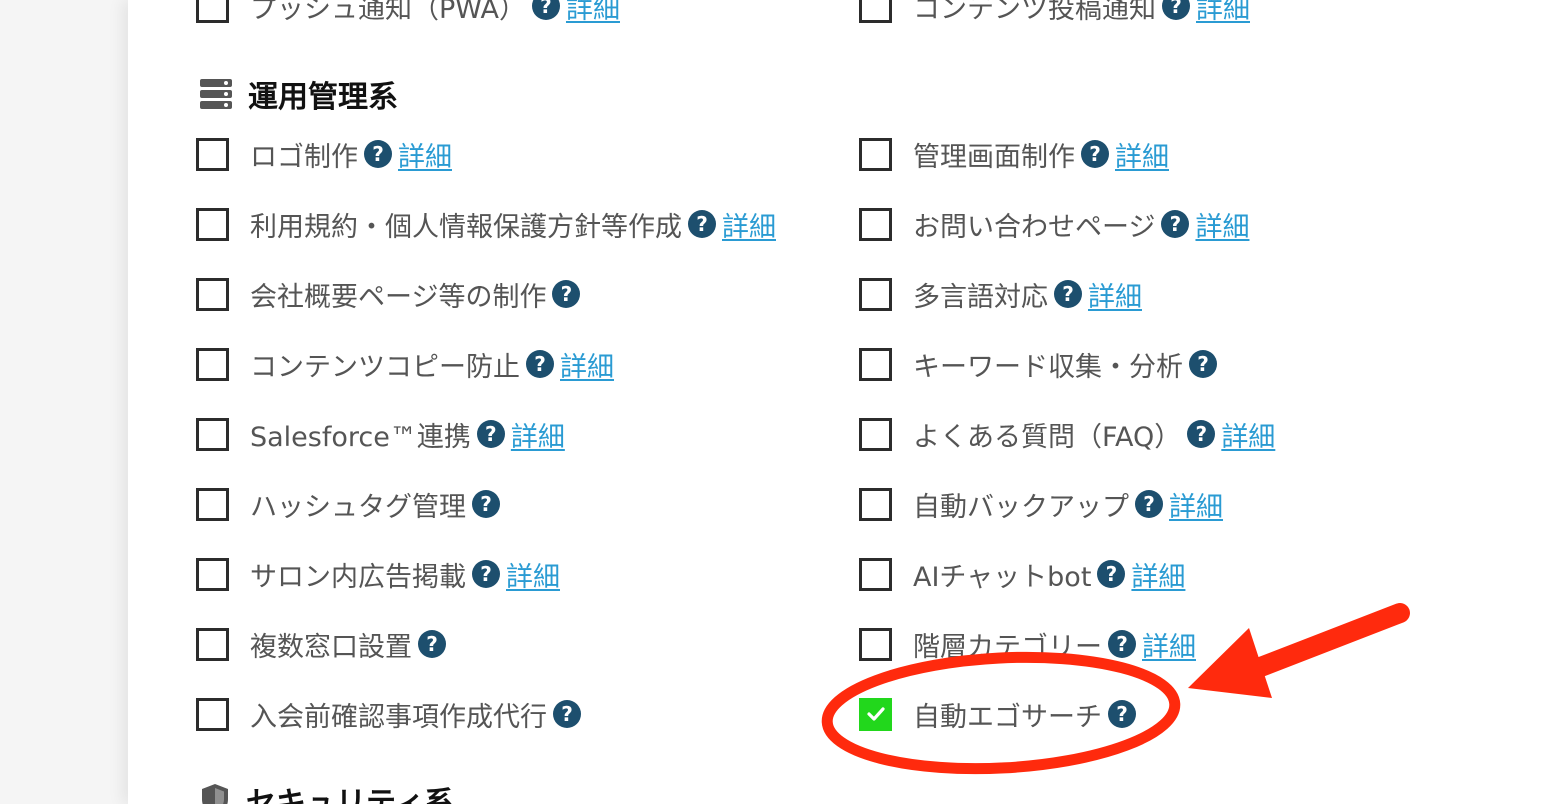 The image size is (1546, 804). What do you see at coordinates (385, 367) in the screenshot?
I see `option-label: コンテンツコピー防止` at bounding box center [385, 367].